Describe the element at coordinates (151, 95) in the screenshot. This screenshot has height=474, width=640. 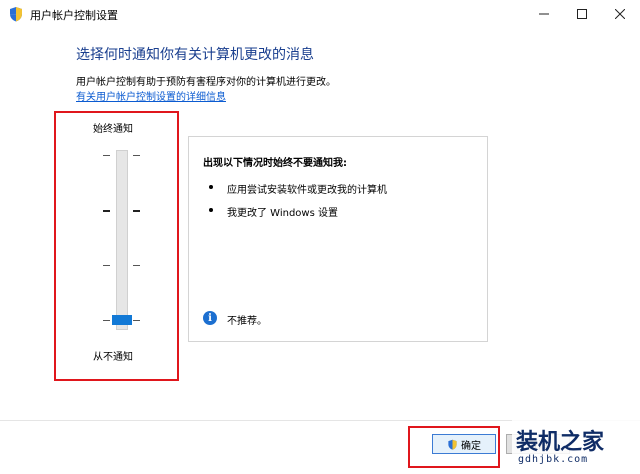
I see `help-link: 有关用户帐户控制设置的详细信息` at that location.